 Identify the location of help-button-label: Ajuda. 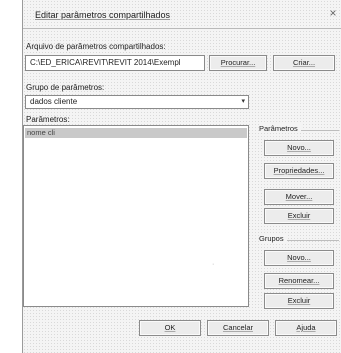
(306, 327).